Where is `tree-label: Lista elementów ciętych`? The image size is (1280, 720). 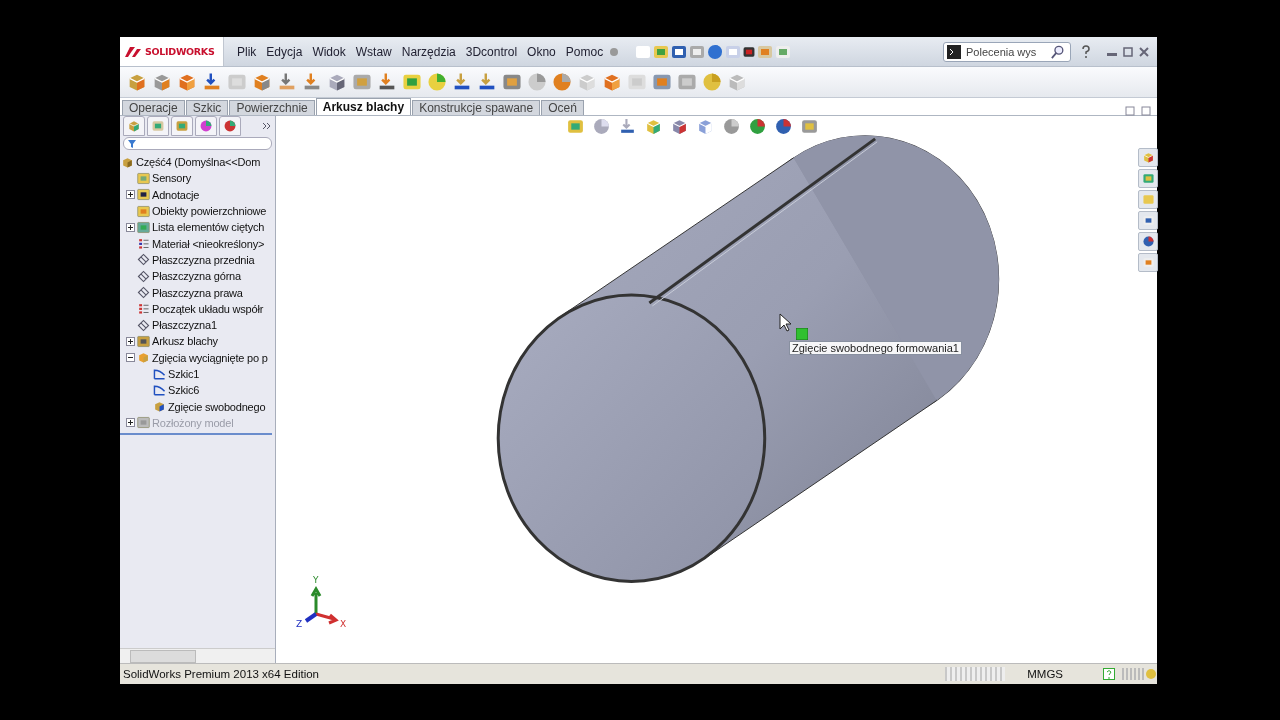
tree-label: Lista elementów ciętych is located at coordinates (208, 227).